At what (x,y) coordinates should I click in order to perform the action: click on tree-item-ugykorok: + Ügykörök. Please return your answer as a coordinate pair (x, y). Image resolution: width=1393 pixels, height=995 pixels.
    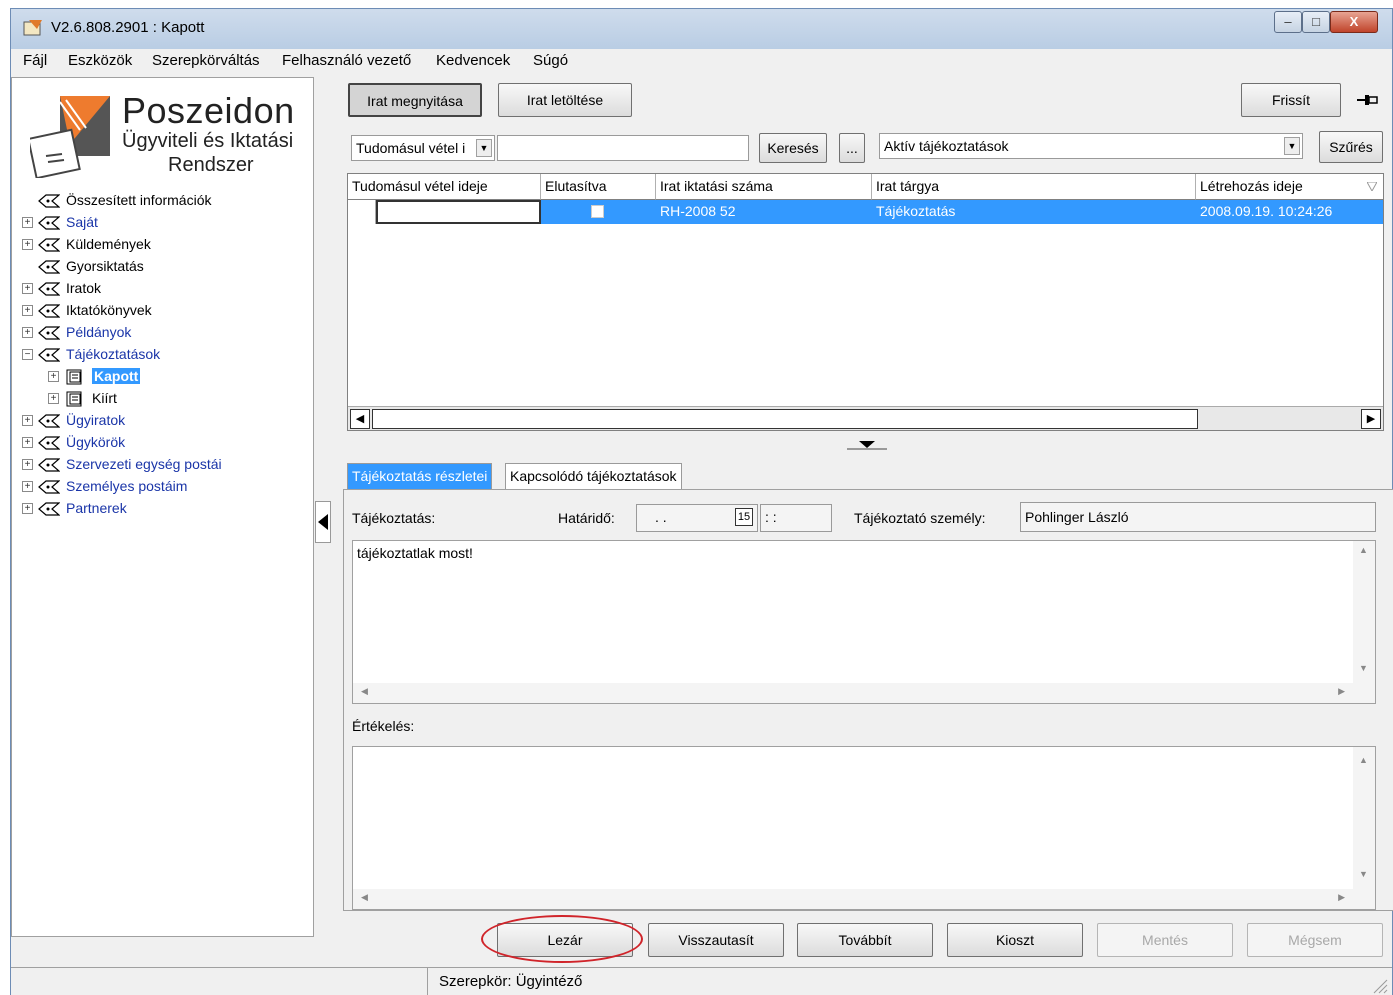
    Looking at the image, I should click on (164, 443).